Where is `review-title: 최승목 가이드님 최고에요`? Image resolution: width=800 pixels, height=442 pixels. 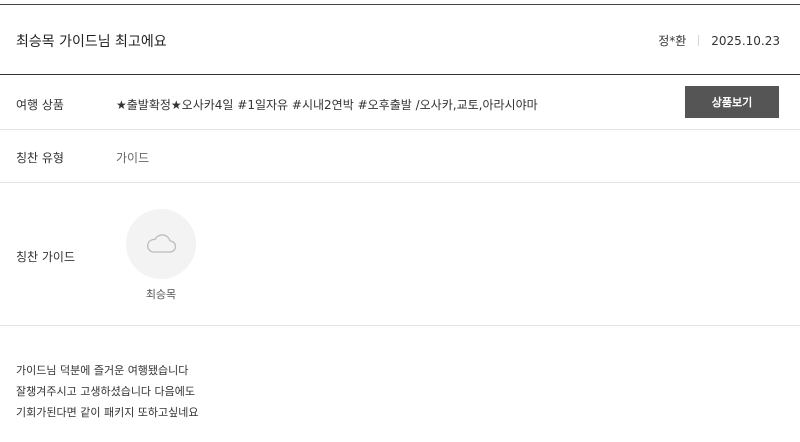 review-title: 최승목 가이드님 최고에요 is located at coordinates (91, 42).